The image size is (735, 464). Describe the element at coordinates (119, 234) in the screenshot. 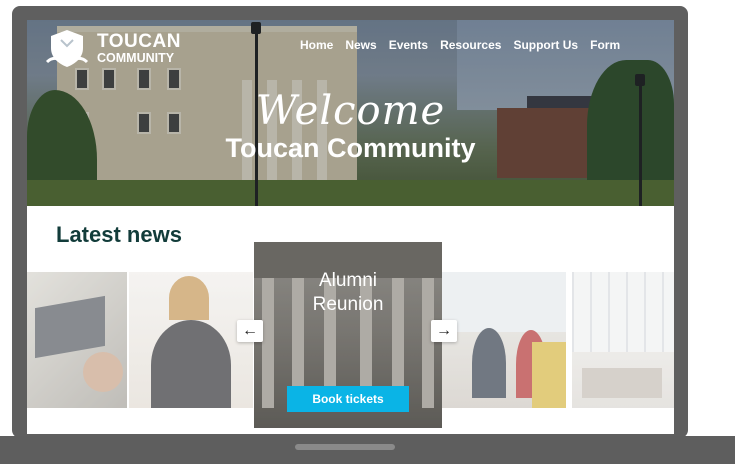

I see `latest-news-heading: Latest news` at that location.